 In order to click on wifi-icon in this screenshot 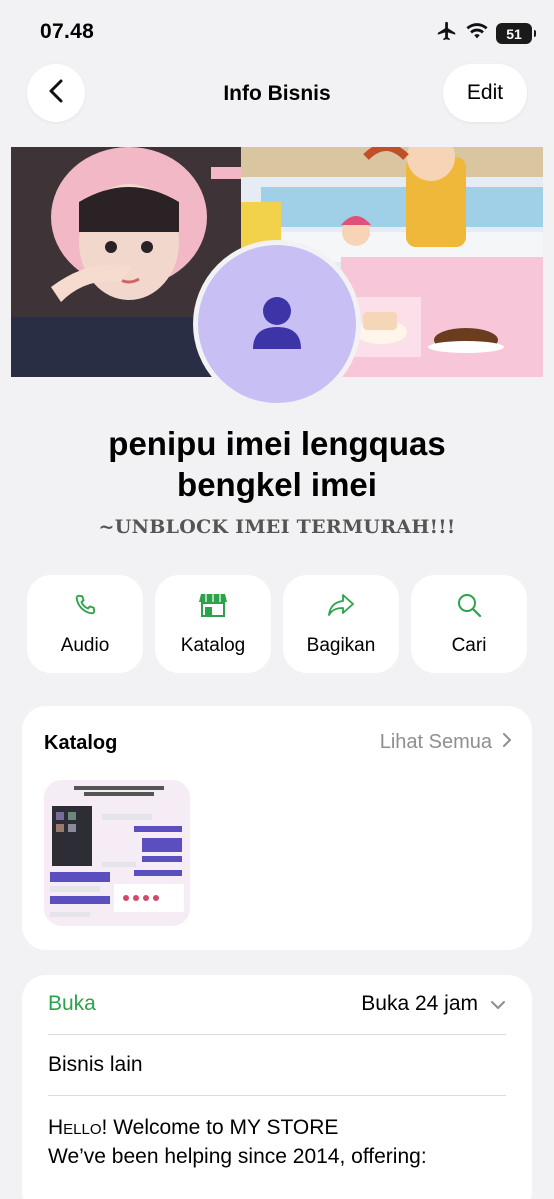, I will do `click(477, 33)`.